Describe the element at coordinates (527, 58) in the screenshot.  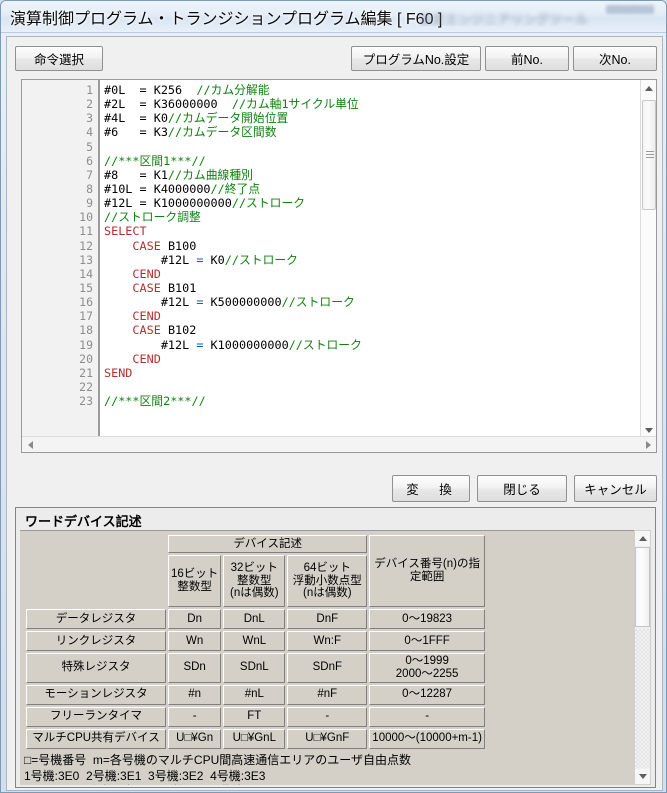
I see `previous-no-button: 前No.` at that location.